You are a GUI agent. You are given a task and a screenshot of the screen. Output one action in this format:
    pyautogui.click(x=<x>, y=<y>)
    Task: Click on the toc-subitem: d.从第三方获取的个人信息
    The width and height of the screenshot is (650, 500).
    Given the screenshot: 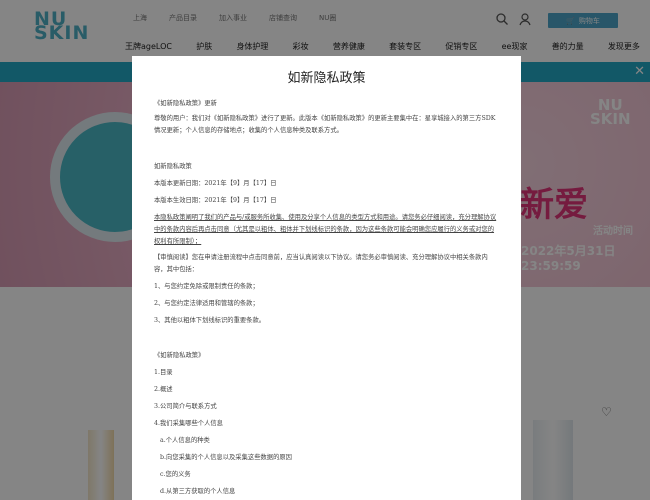 What is the action you would take?
    pyautogui.click(x=198, y=491)
    